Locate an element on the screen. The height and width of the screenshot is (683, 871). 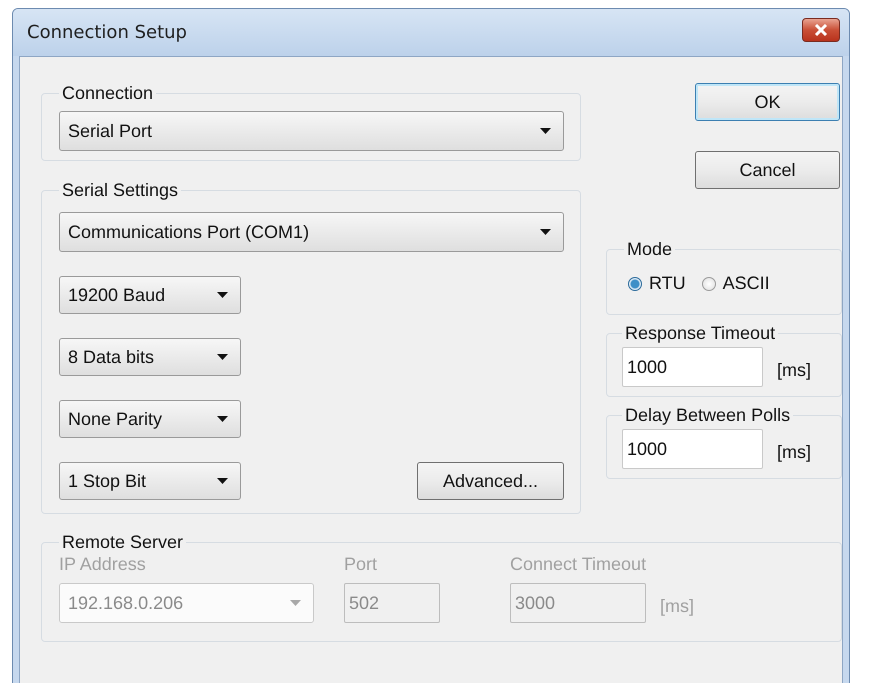
group-label: Connection is located at coordinates (107, 93).